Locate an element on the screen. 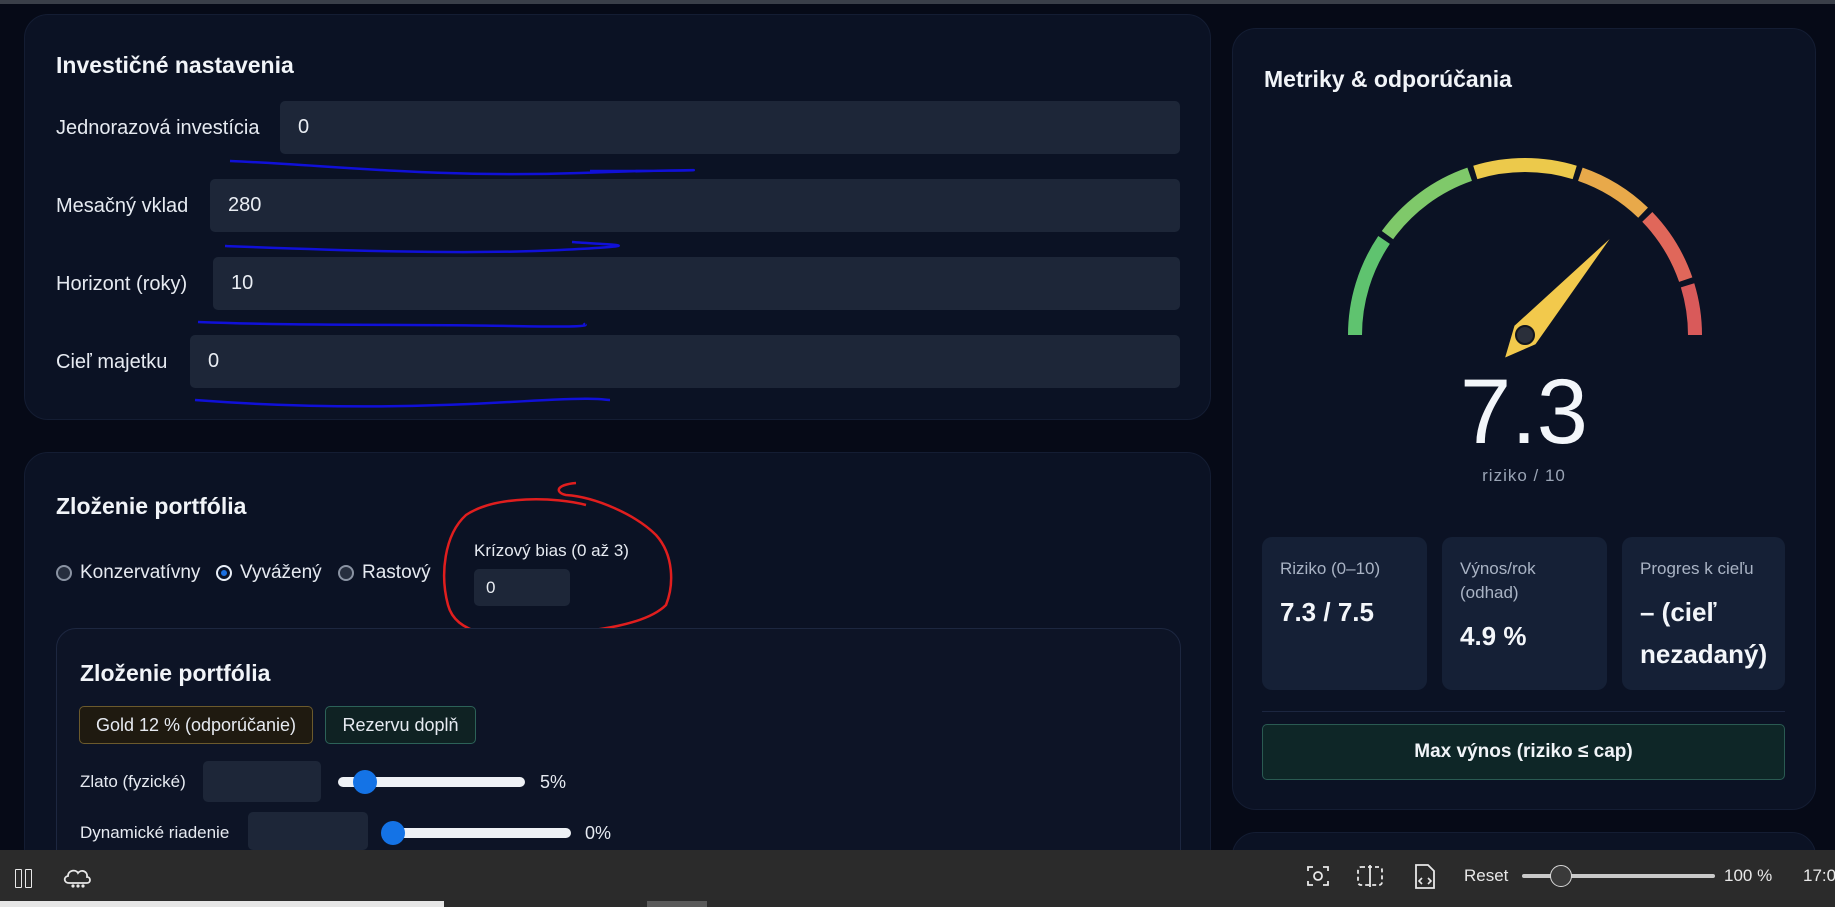 This screenshot has width=1835, height=907. dynamic-management-input is located at coordinates (308, 831).